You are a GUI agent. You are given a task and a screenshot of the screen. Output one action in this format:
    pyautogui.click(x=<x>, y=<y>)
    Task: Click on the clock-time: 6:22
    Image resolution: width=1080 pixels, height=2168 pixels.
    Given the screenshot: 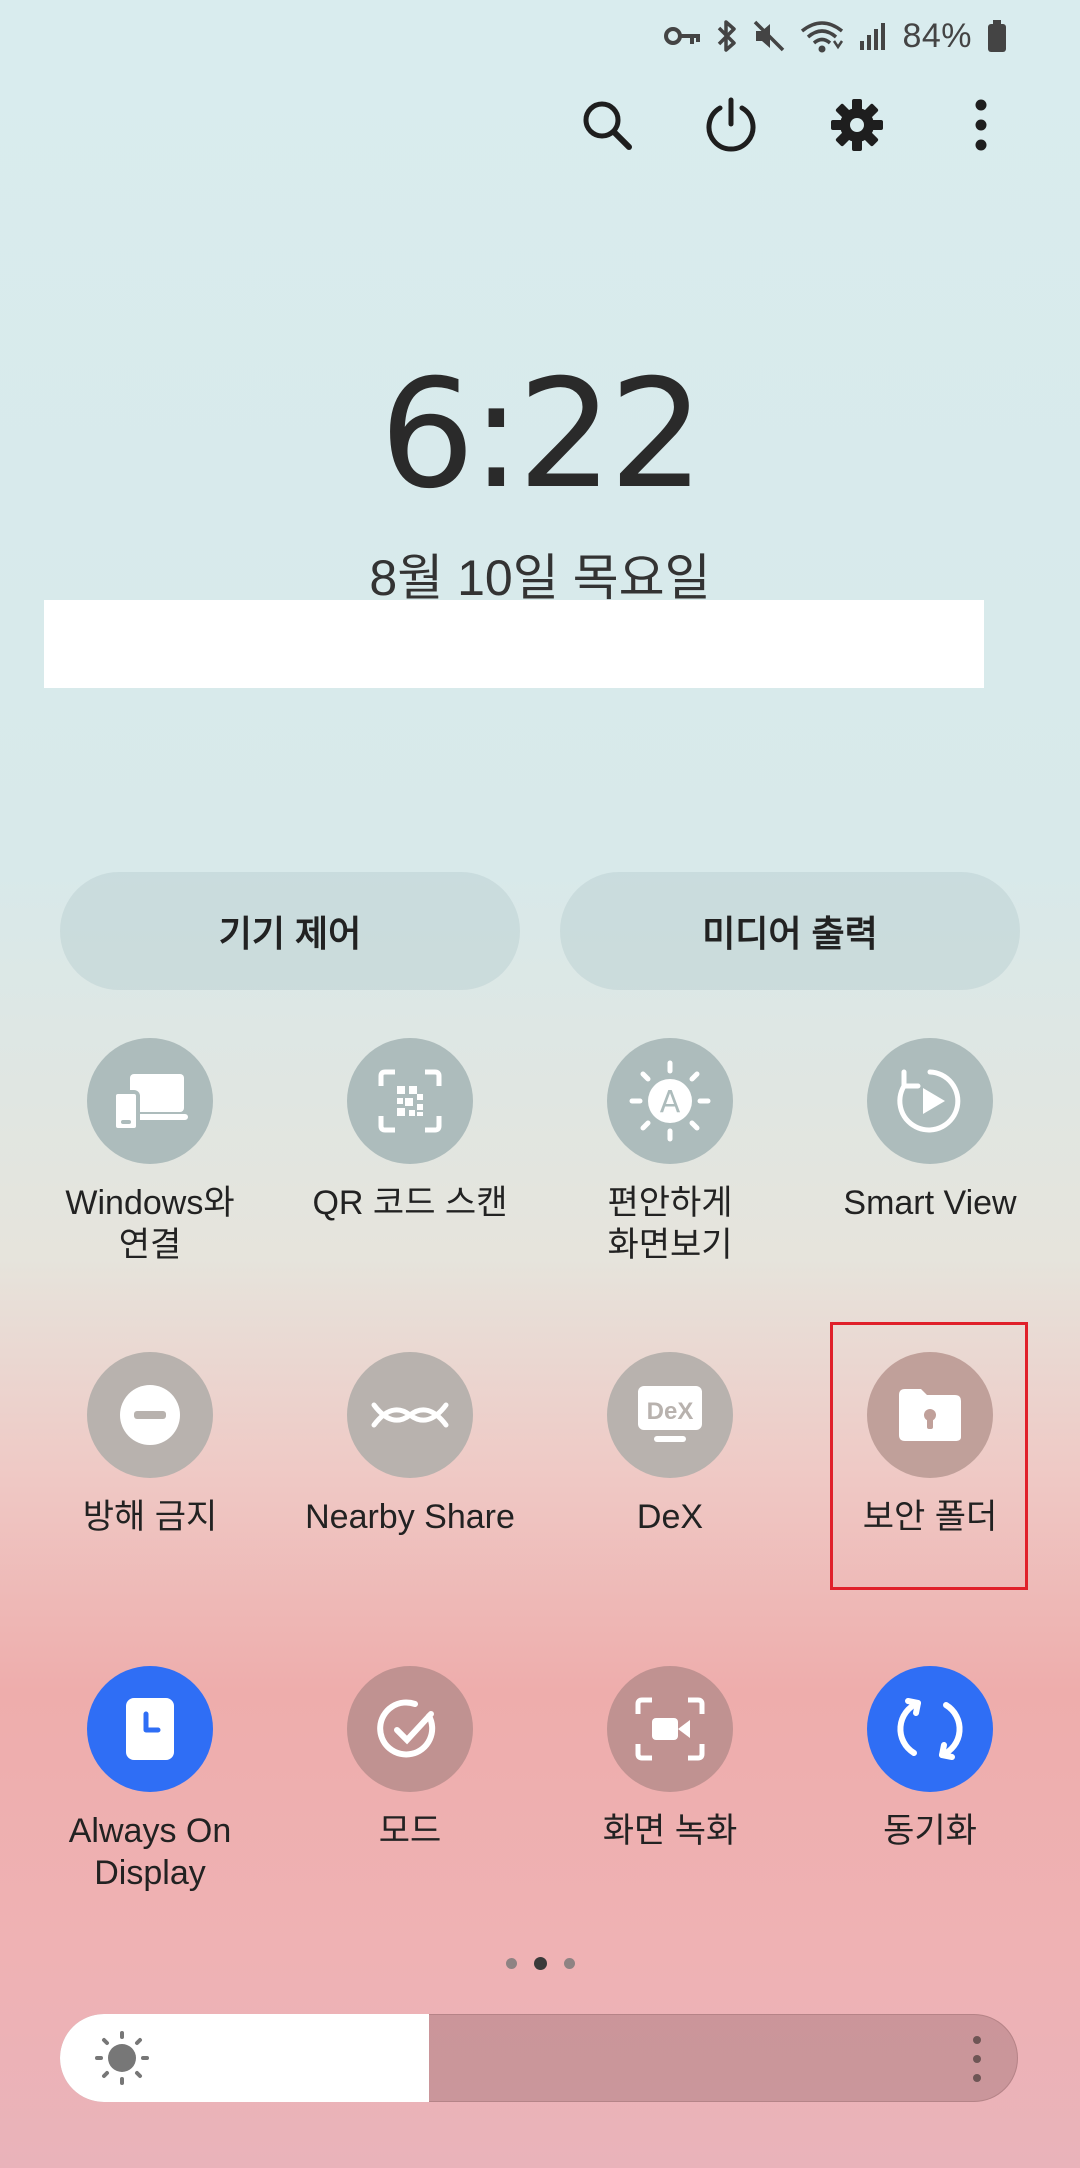 What is the action you would take?
    pyautogui.click(x=542, y=435)
    